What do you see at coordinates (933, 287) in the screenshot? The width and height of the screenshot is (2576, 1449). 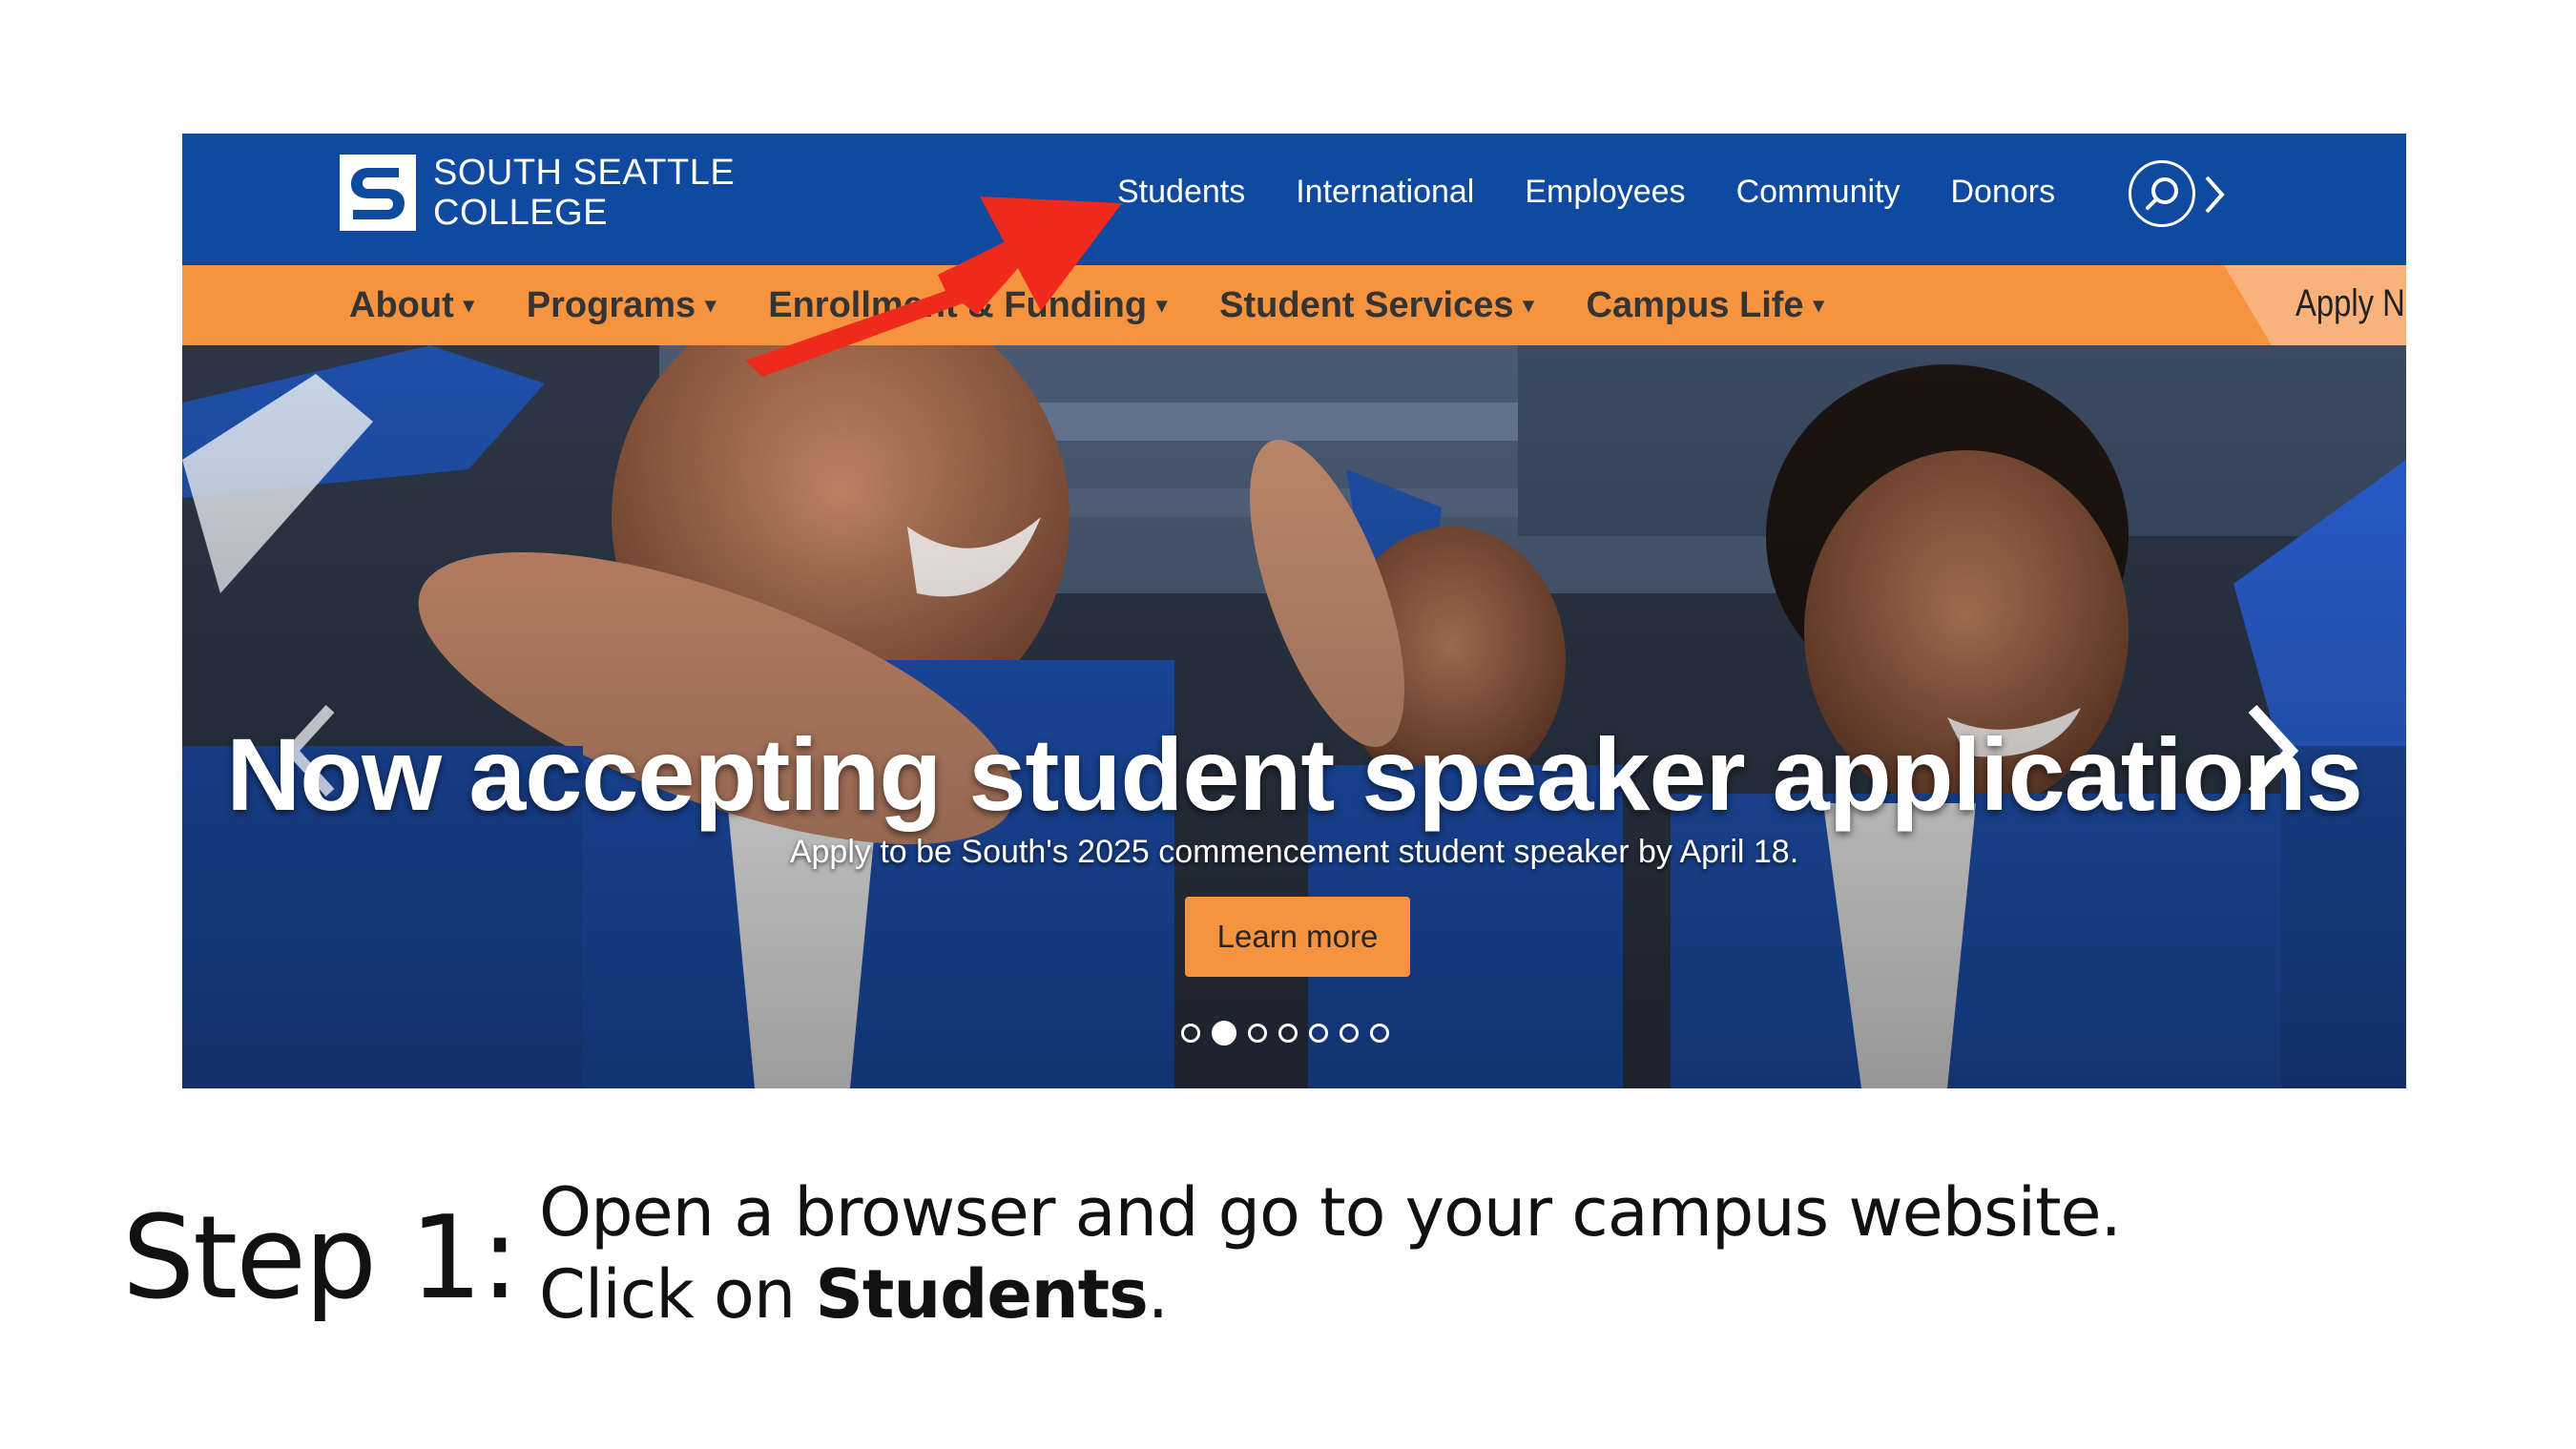 I see `annotation-arrow-icon` at bounding box center [933, 287].